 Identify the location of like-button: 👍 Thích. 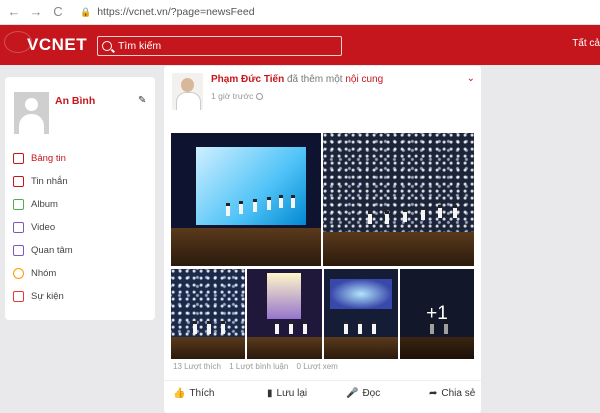
(193, 393).